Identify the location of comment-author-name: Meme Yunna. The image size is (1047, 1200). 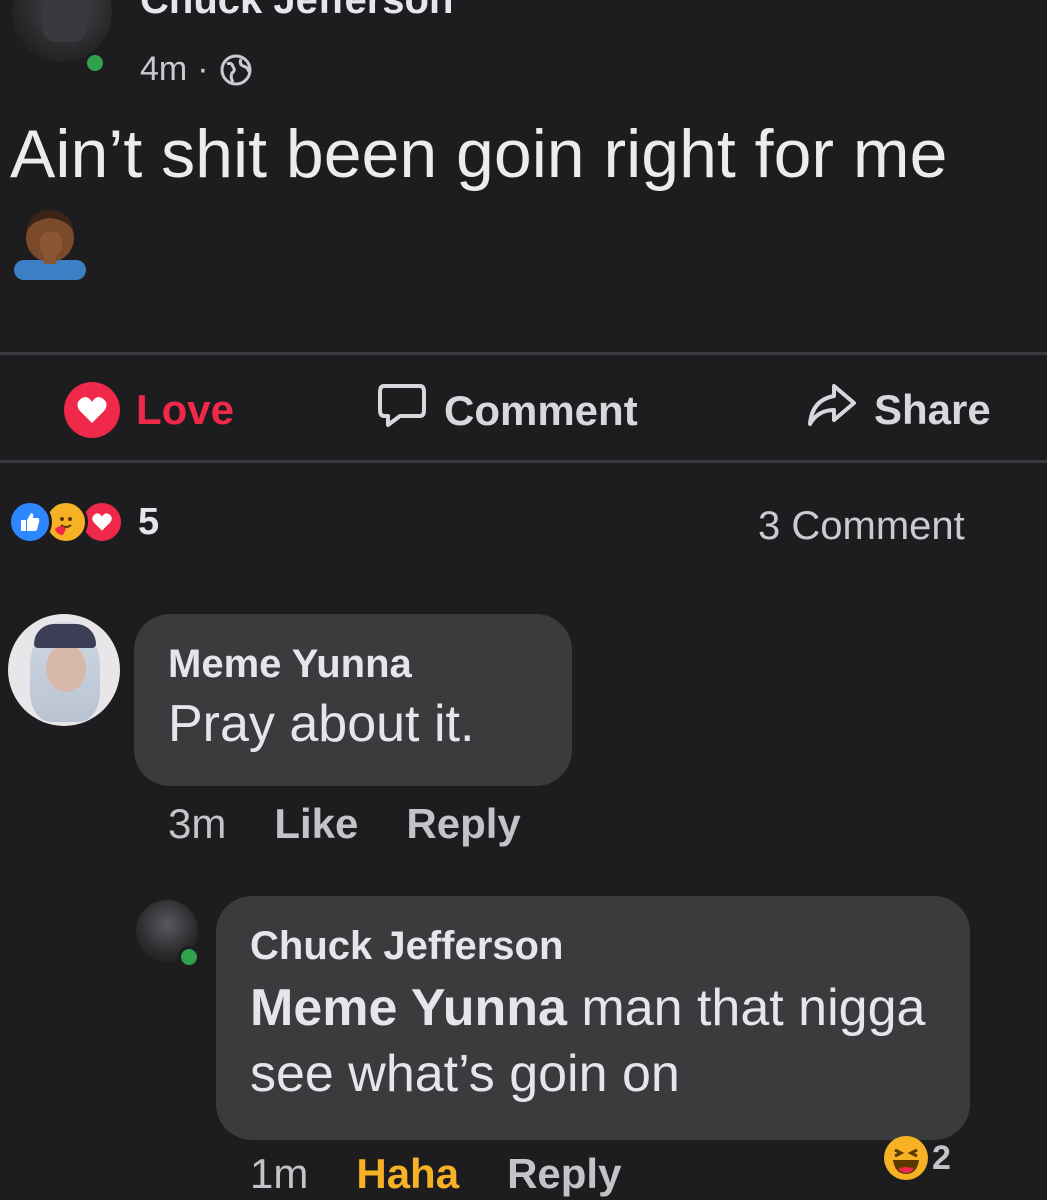
(353, 664).